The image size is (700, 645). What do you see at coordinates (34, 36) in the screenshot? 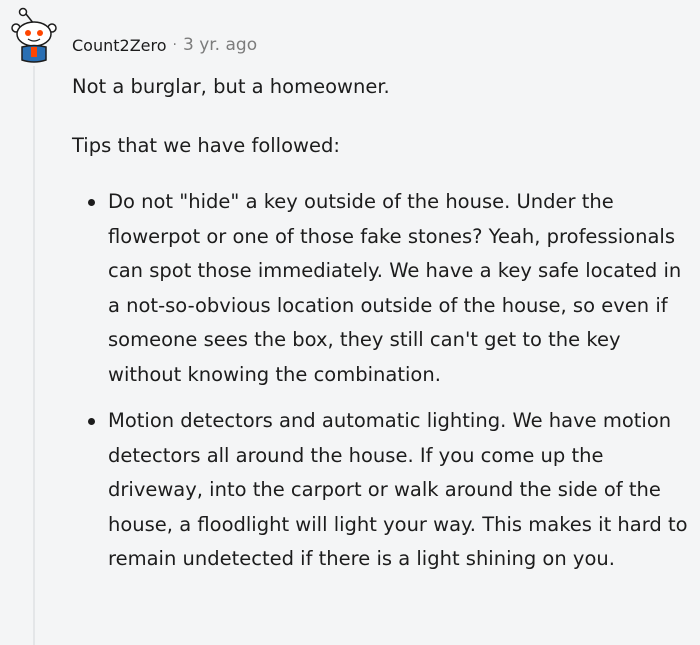
I see `user-avatar-icon` at bounding box center [34, 36].